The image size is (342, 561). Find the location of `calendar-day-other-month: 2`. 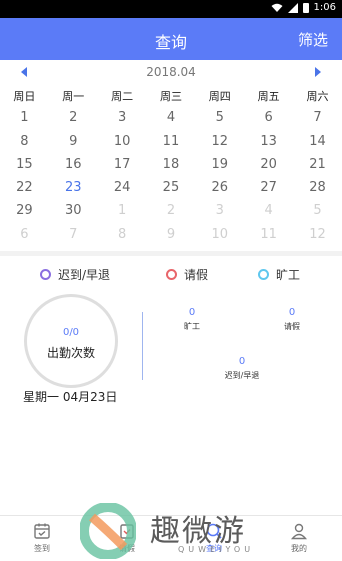

calendar-day-other-month: 2 is located at coordinates (171, 210).